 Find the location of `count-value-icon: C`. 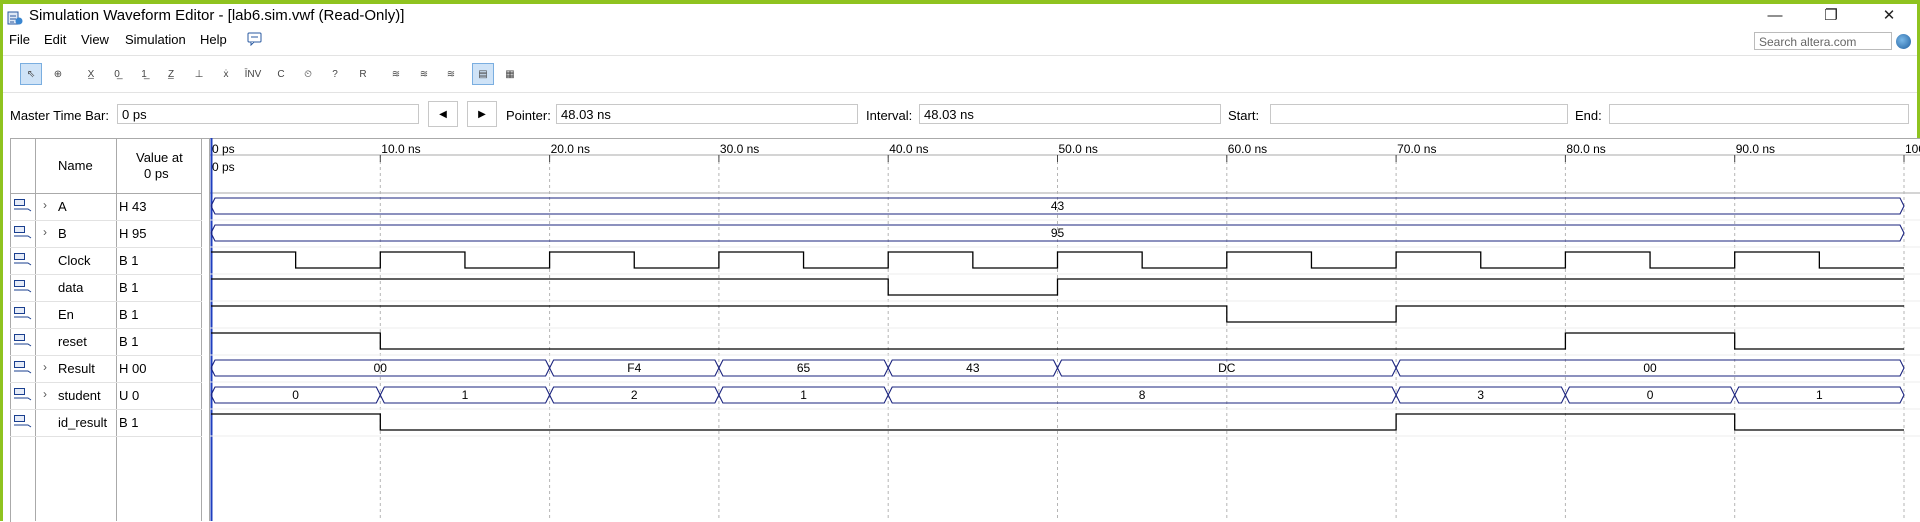

count-value-icon: C is located at coordinates (281, 74).